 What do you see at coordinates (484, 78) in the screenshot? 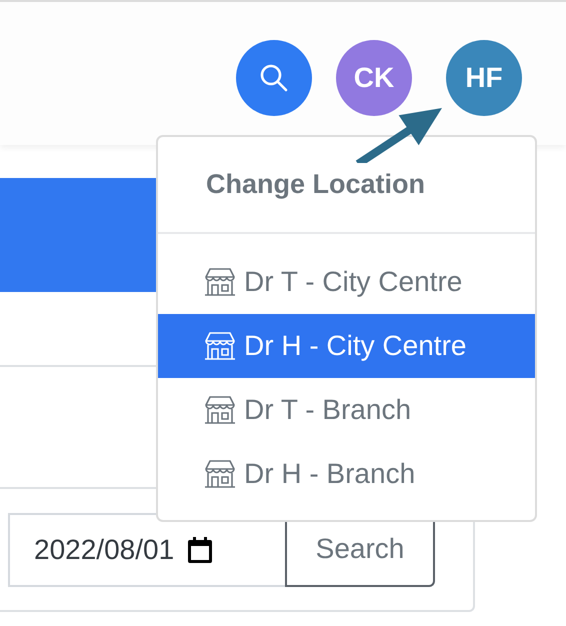
I see `user-avatar: HF` at bounding box center [484, 78].